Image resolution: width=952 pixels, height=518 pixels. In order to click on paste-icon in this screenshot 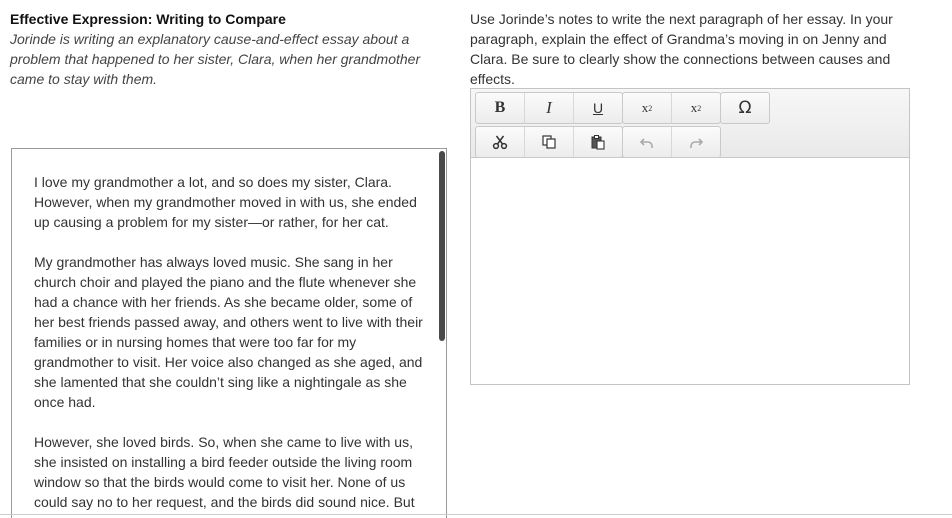, I will do `click(598, 142)`.